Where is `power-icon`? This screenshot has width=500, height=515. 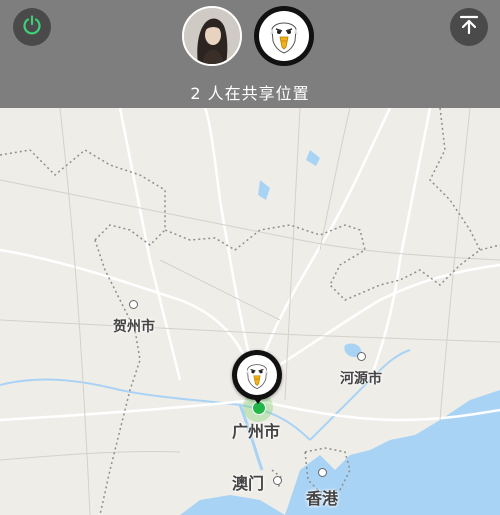 power-icon is located at coordinates (32, 27).